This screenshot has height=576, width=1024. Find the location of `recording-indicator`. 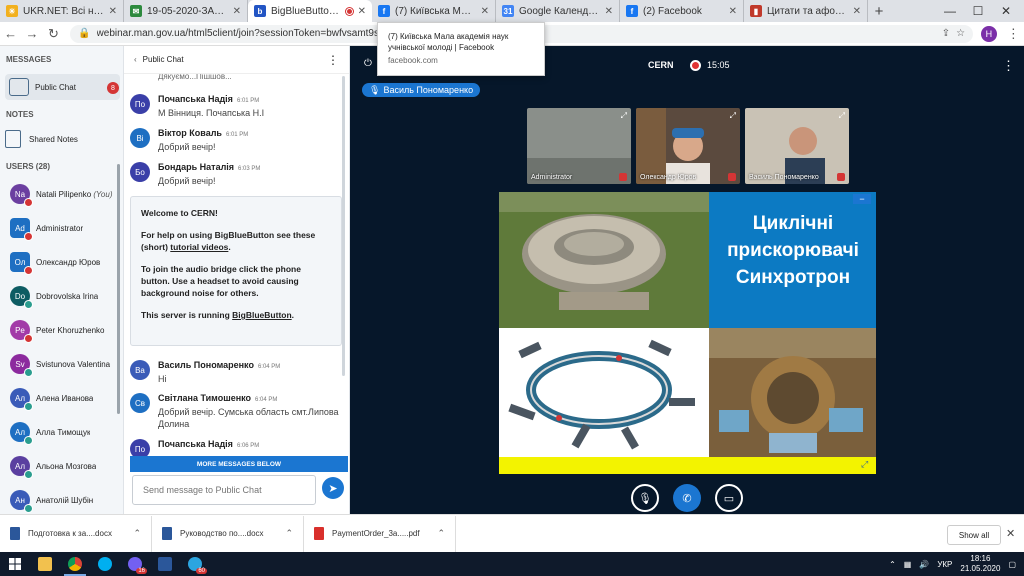

recording-indicator is located at coordinates (695, 65).